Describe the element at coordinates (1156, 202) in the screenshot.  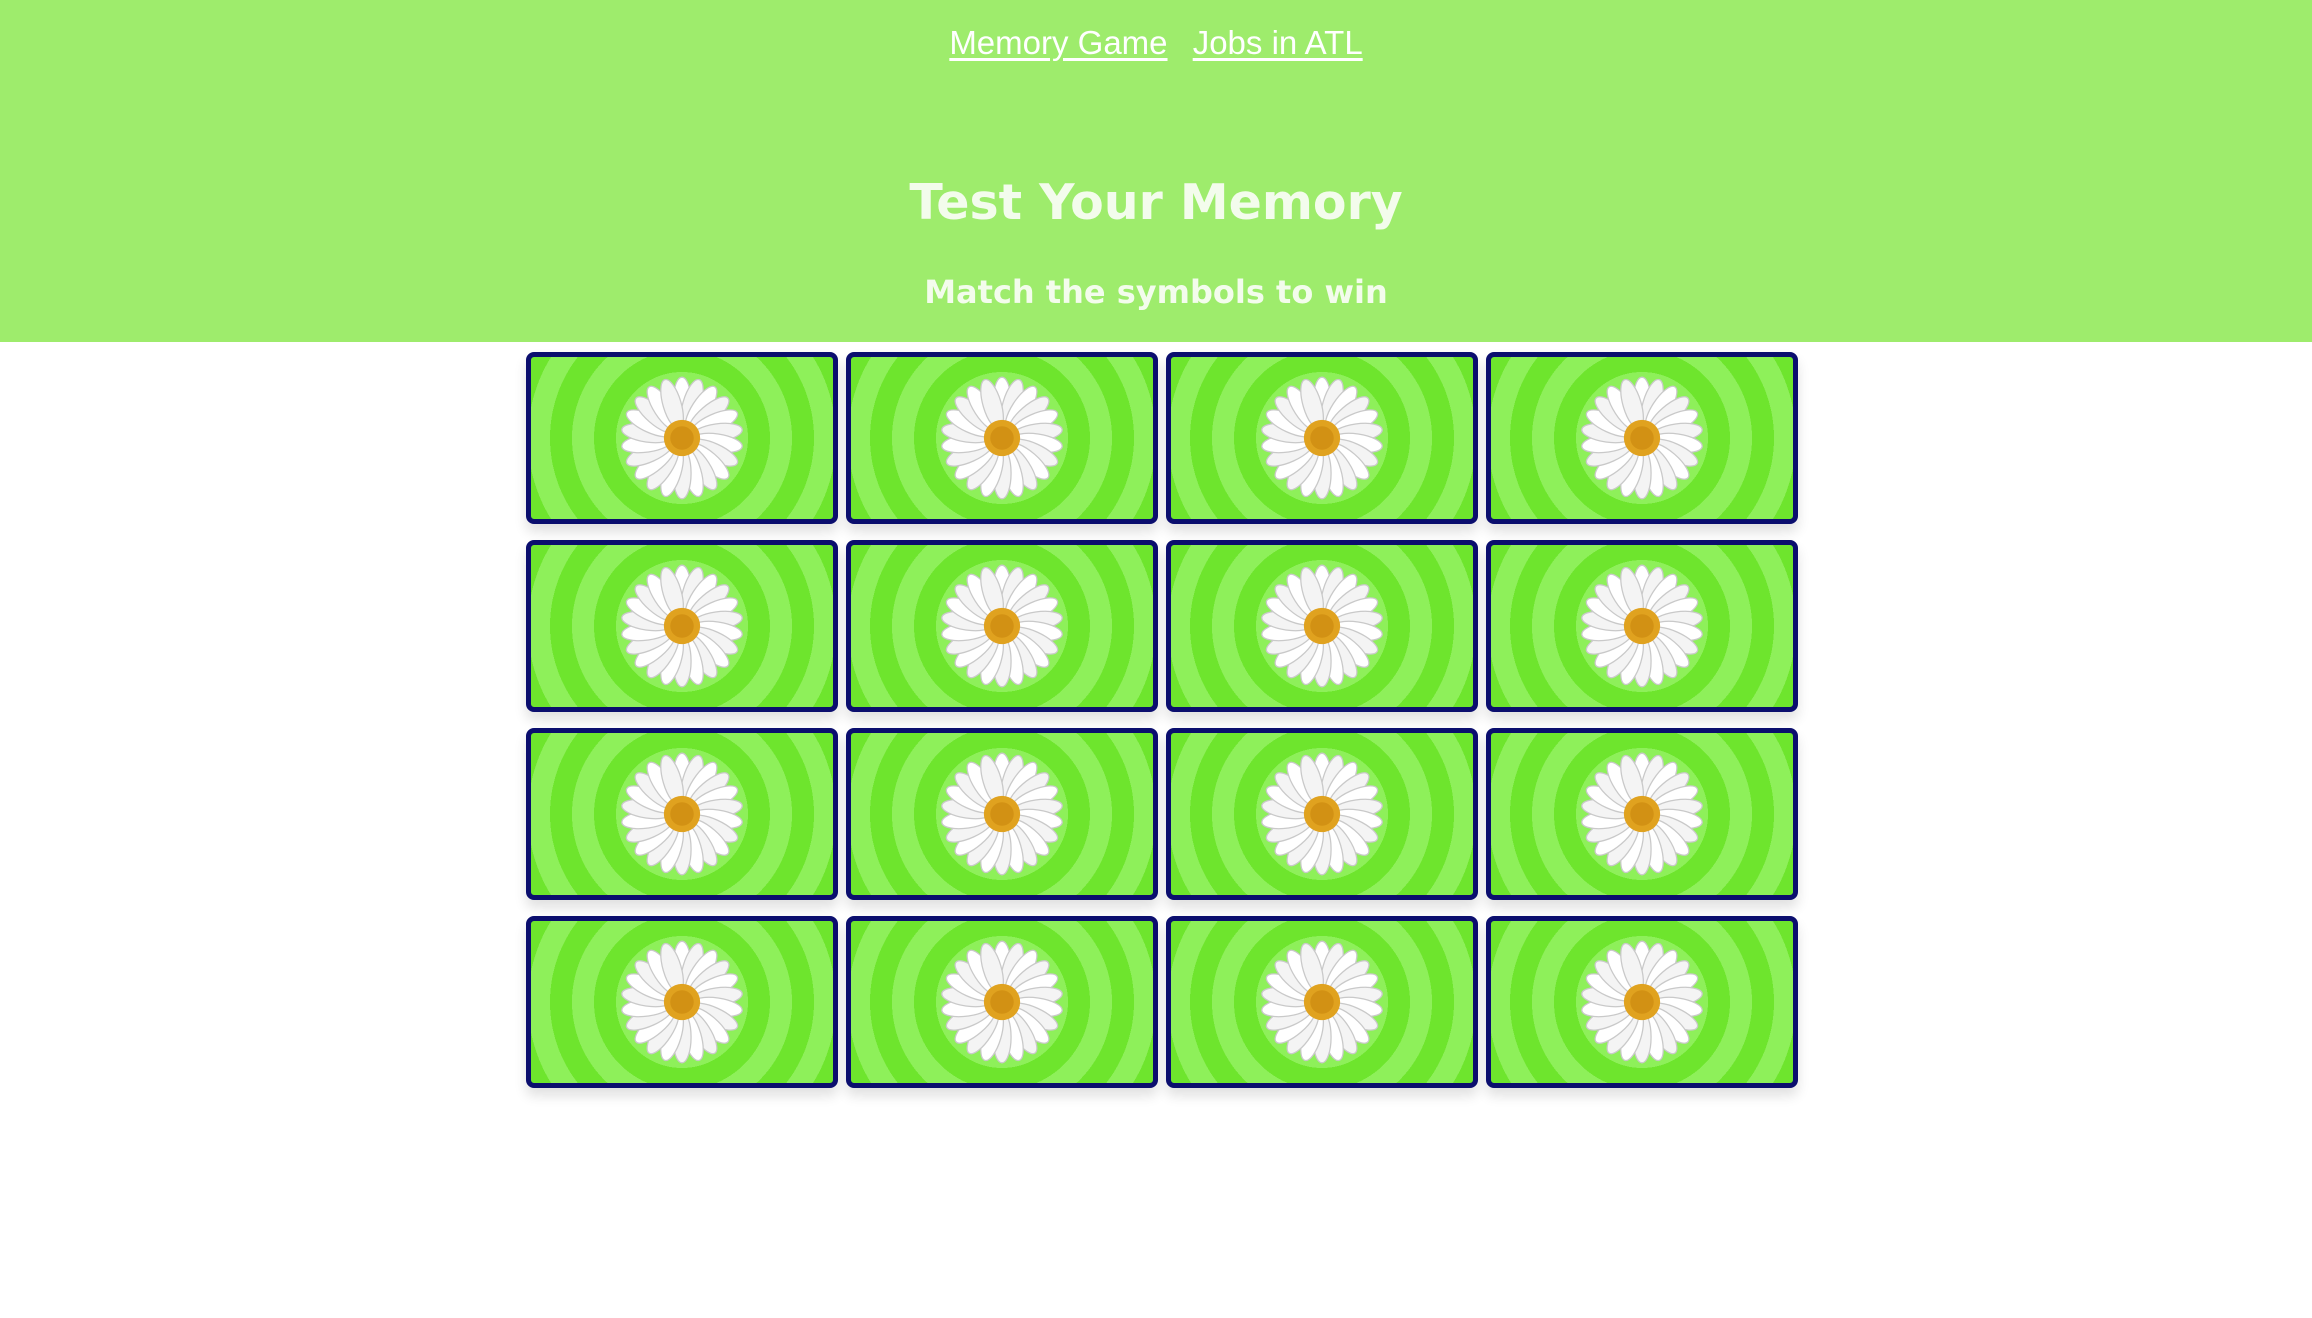
I see `page-title: Test Your Memory` at that location.